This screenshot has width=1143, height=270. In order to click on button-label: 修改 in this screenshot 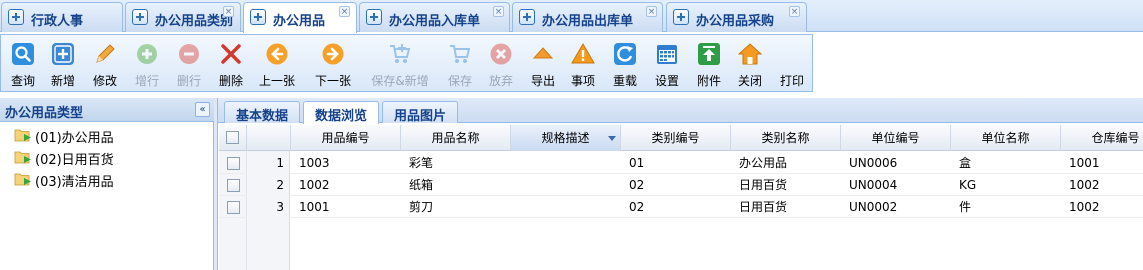, I will do `click(104, 81)`.